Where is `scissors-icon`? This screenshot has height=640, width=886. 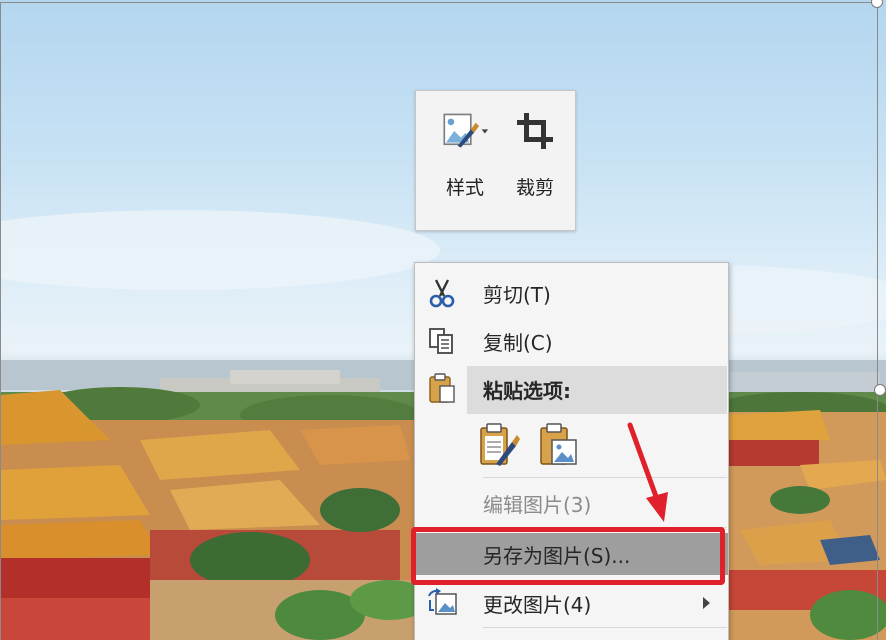 scissors-icon is located at coordinates (442, 293).